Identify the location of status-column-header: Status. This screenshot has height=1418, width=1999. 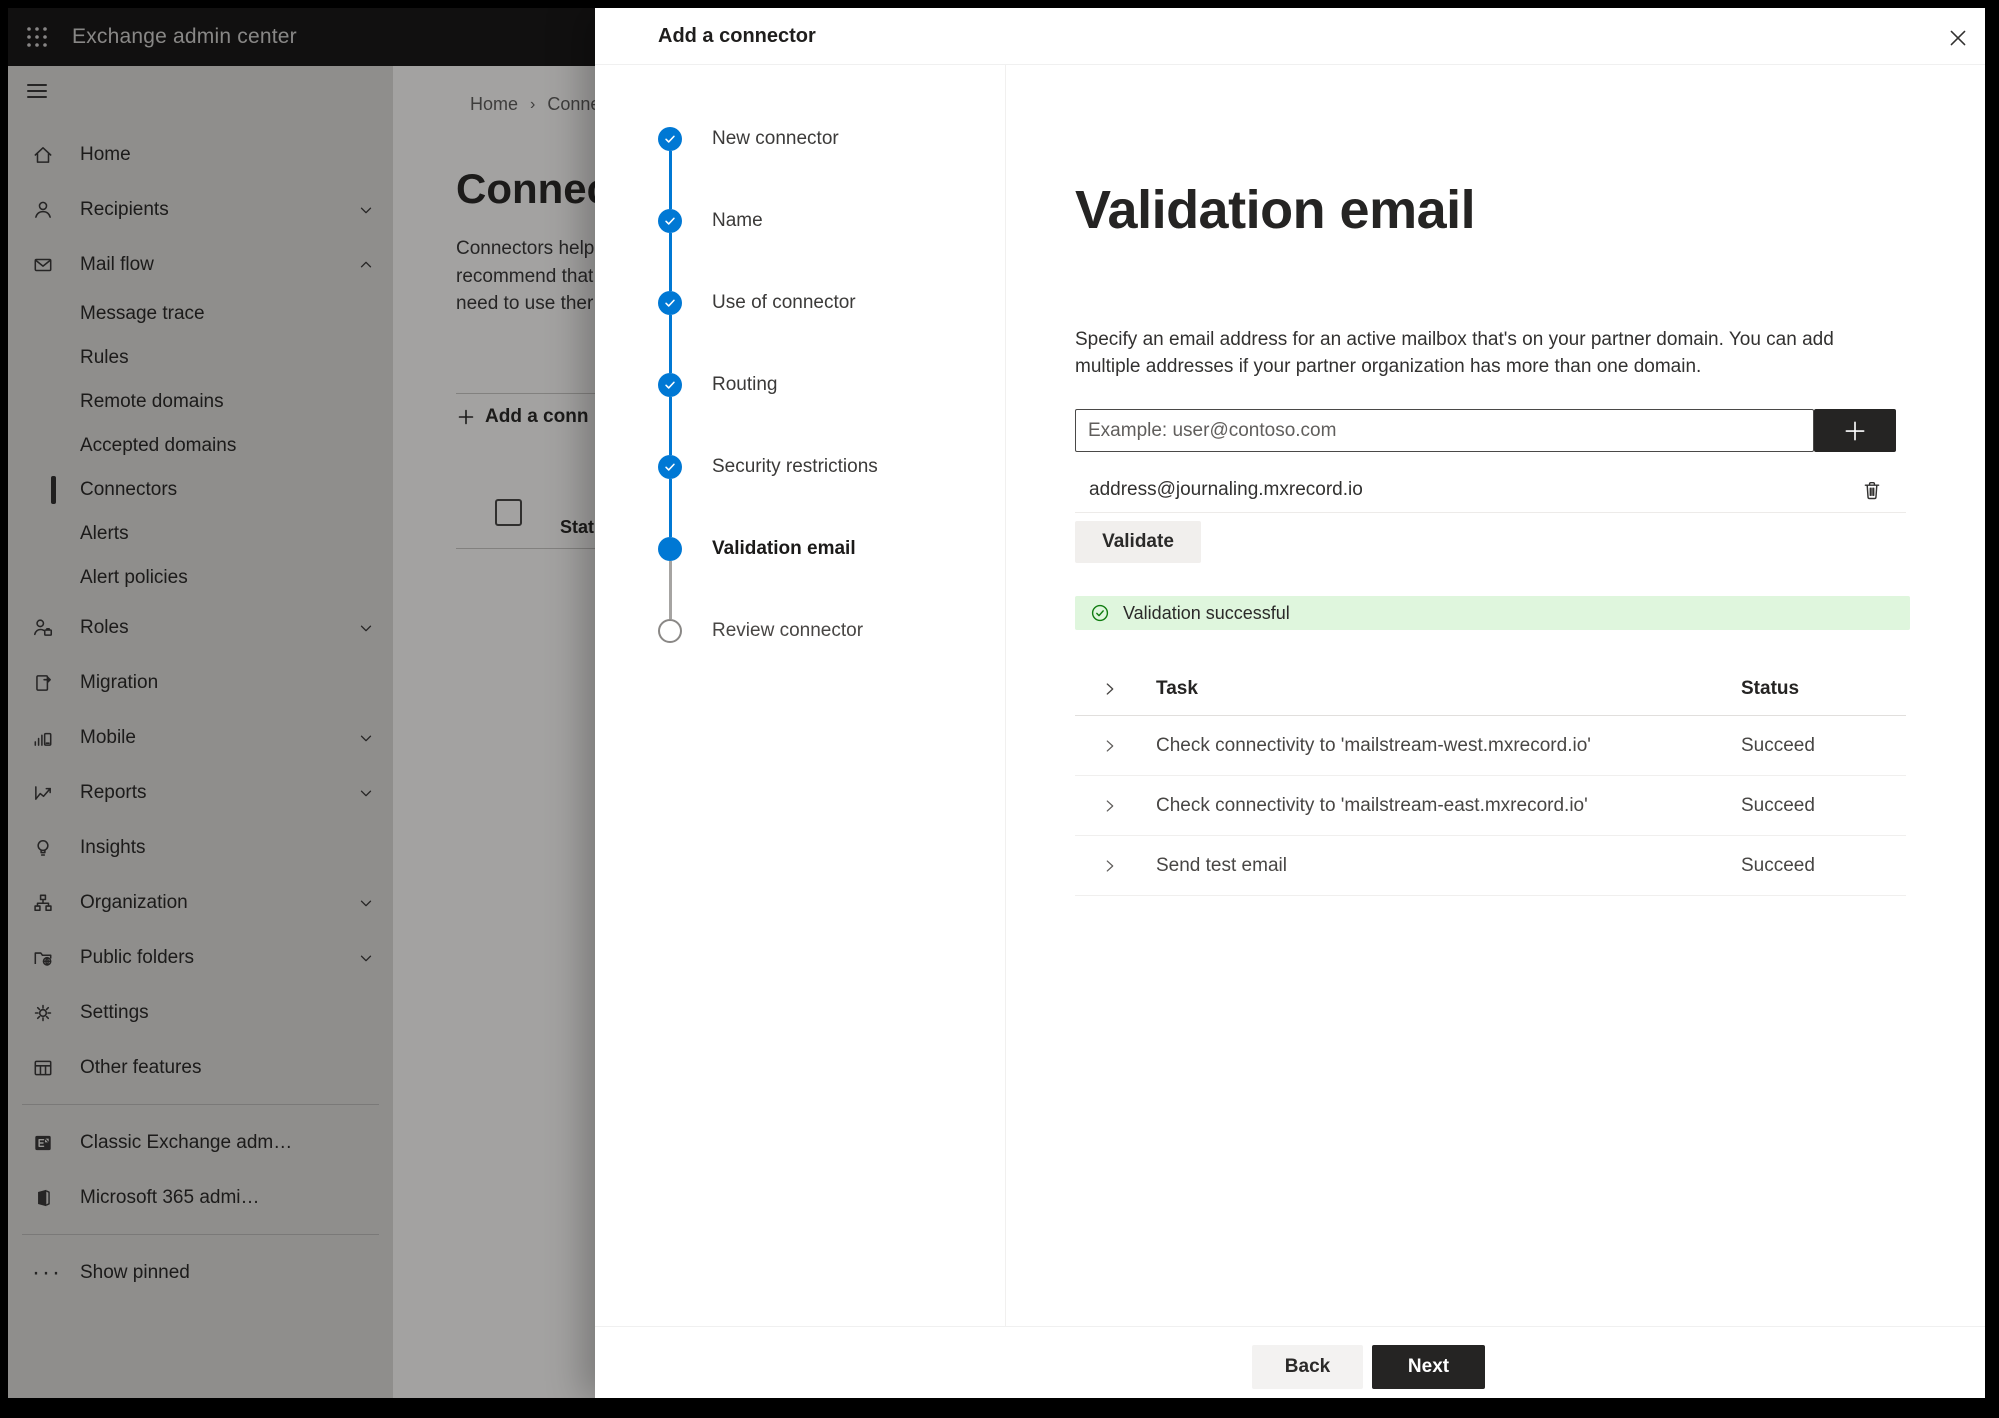
(1770, 688).